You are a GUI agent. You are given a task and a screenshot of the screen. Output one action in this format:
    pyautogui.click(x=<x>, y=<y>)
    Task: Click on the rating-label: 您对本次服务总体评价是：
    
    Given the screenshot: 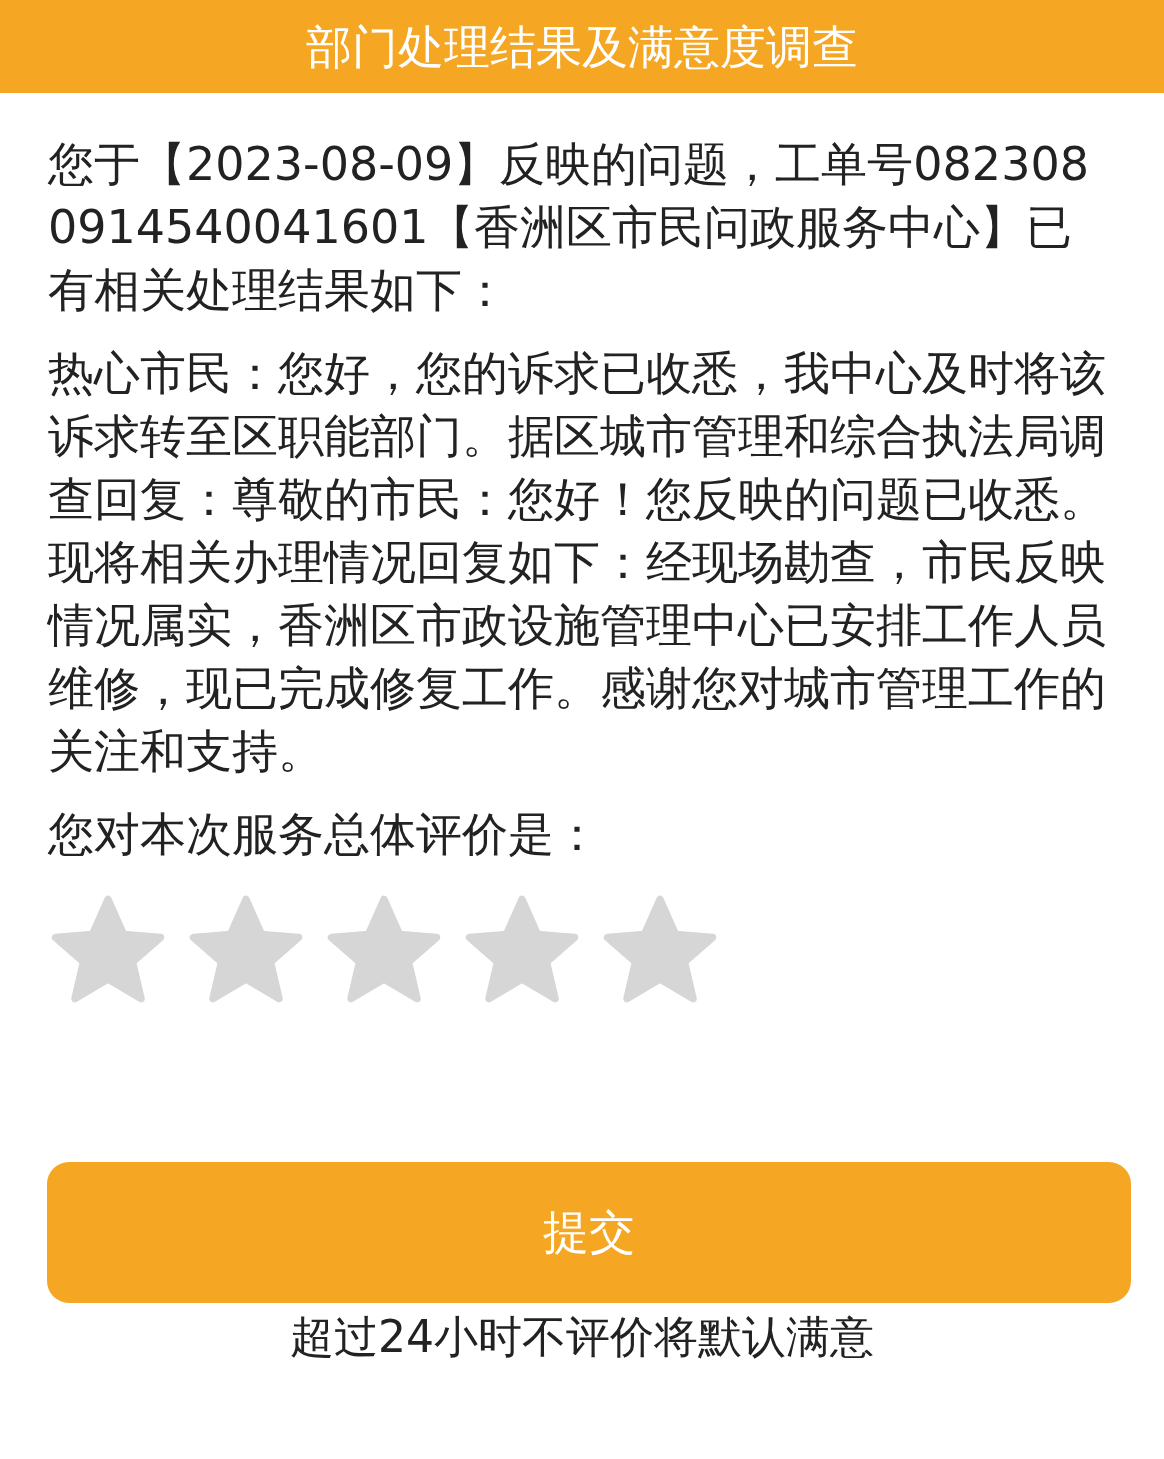 What is the action you would take?
    pyautogui.click(x=324, y=834)
    